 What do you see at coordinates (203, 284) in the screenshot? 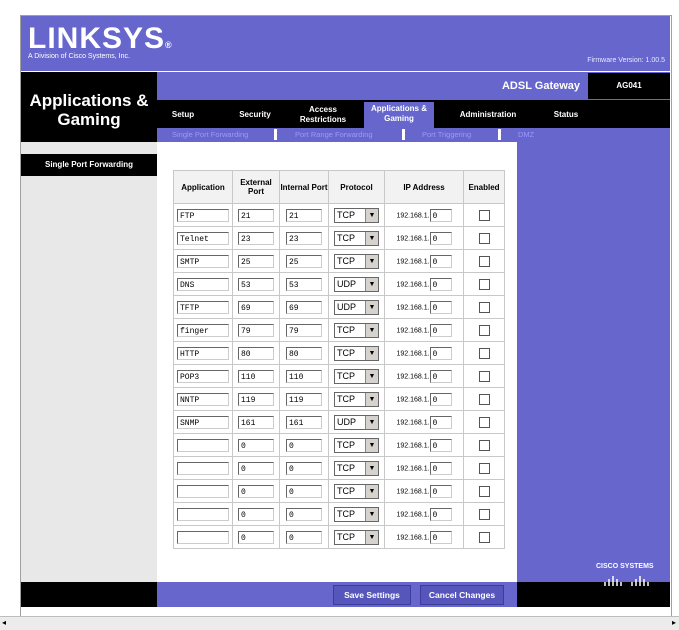
I see `application-name-input: DNS` at bounding box center [203, 284].